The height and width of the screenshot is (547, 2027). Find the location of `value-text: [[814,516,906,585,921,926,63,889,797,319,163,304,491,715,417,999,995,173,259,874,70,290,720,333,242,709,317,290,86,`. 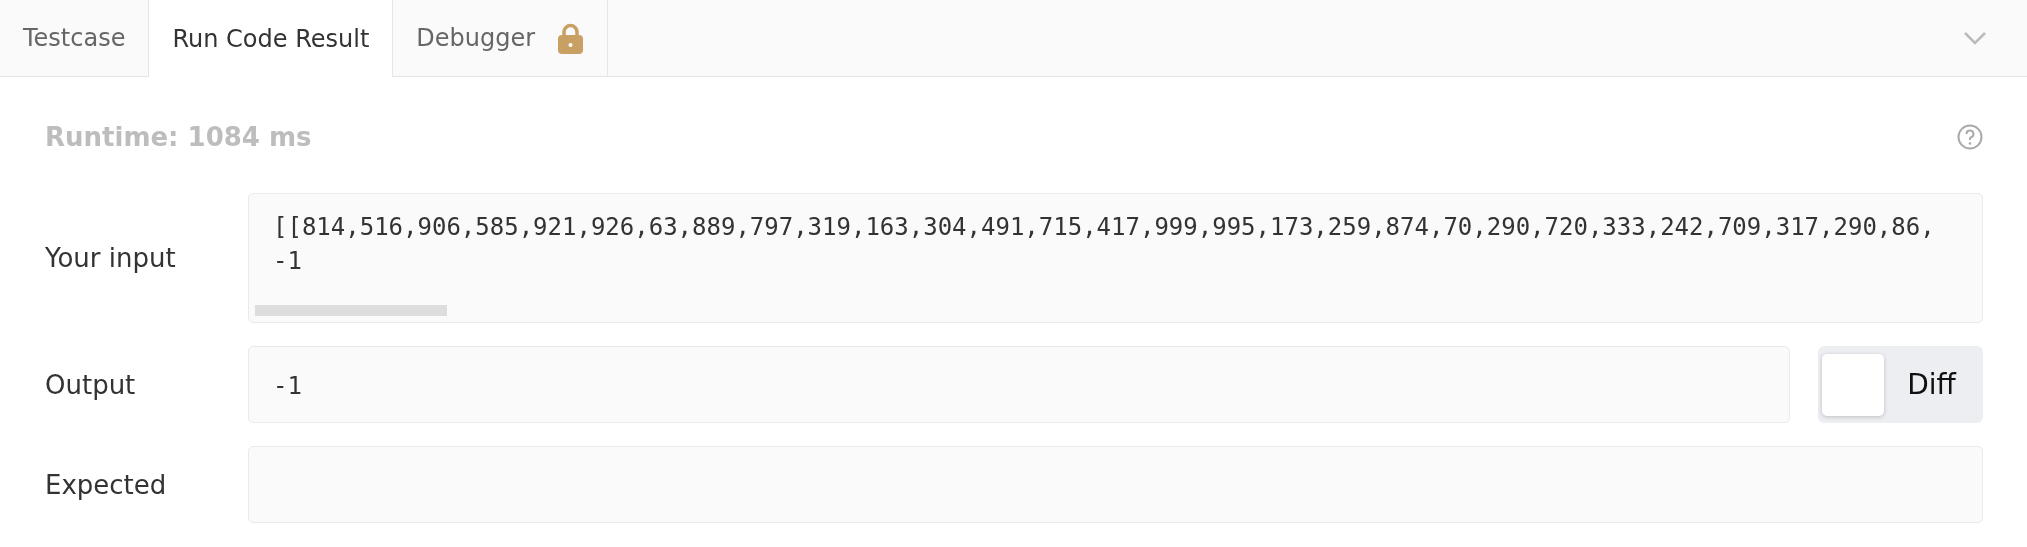

value-text: [[814,516,906,585,921,926,63,889,797,319,163,304,491,715,417,999,995,173,259,874,70,290,720,333,242,709,317,290,86, is located at coordinates (1104, 227).